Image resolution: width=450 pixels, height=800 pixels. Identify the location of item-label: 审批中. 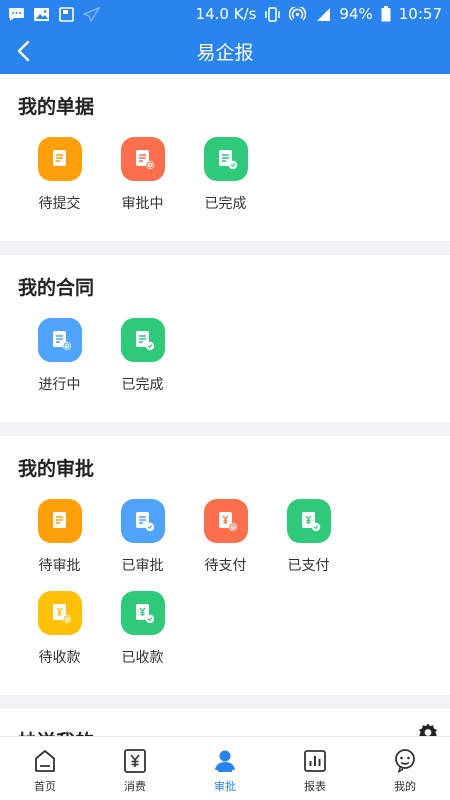
(142, 204).